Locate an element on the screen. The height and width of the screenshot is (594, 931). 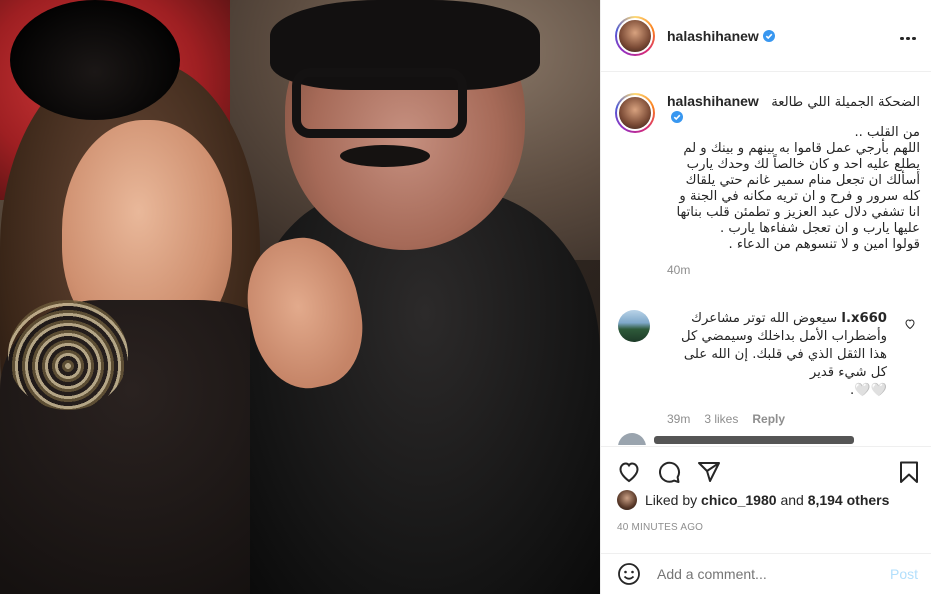
caption-first-line: الضحكة الجميلة اللي طالعة is located at coordinates (845, 102).